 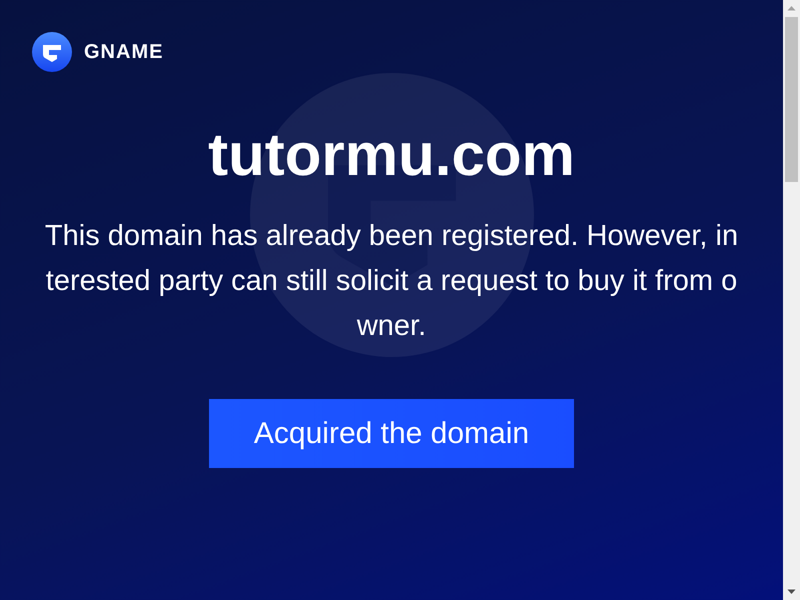 What do you see at coordinates (52, 52) in the screenshot?
I see `logo-icon` at bounding box center [52, 52].